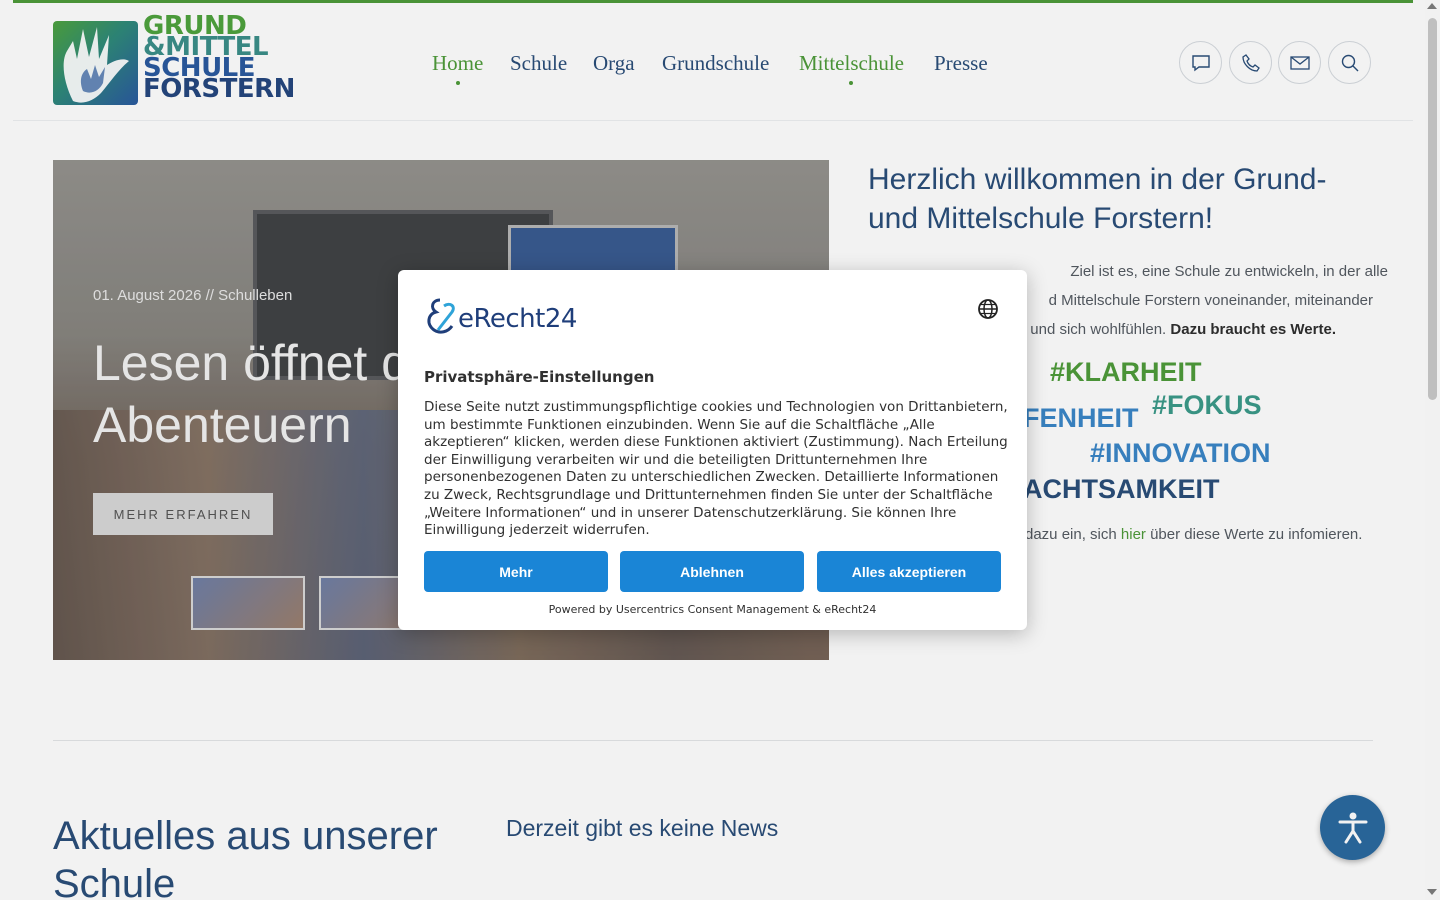  Describe the element at coordinates (712, 571) in the screenshot. I see `decline-button: Ablehnen` at that location.